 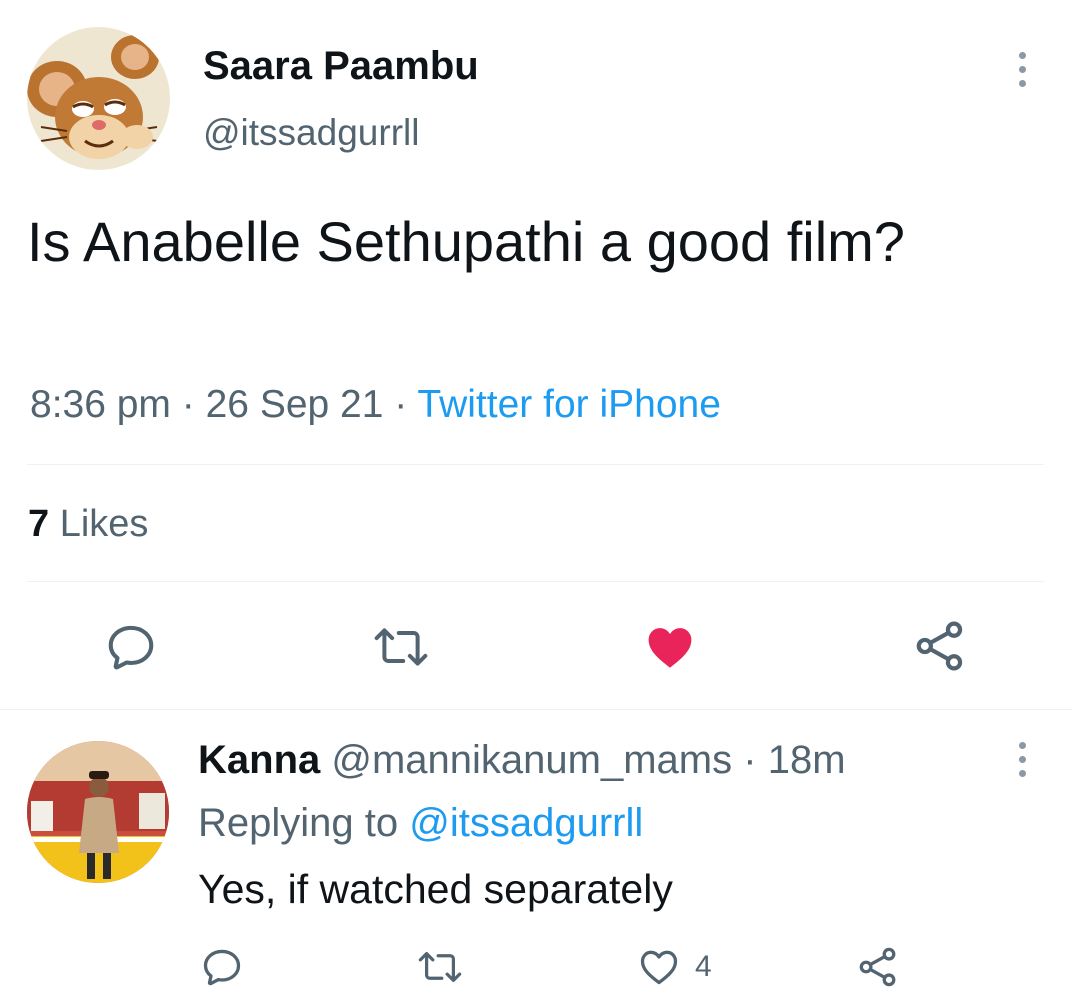 What do you see at coordinates (703, 966) in the screenshot?
I see `reply-like-count: 4` at bounding box center [703, 966].